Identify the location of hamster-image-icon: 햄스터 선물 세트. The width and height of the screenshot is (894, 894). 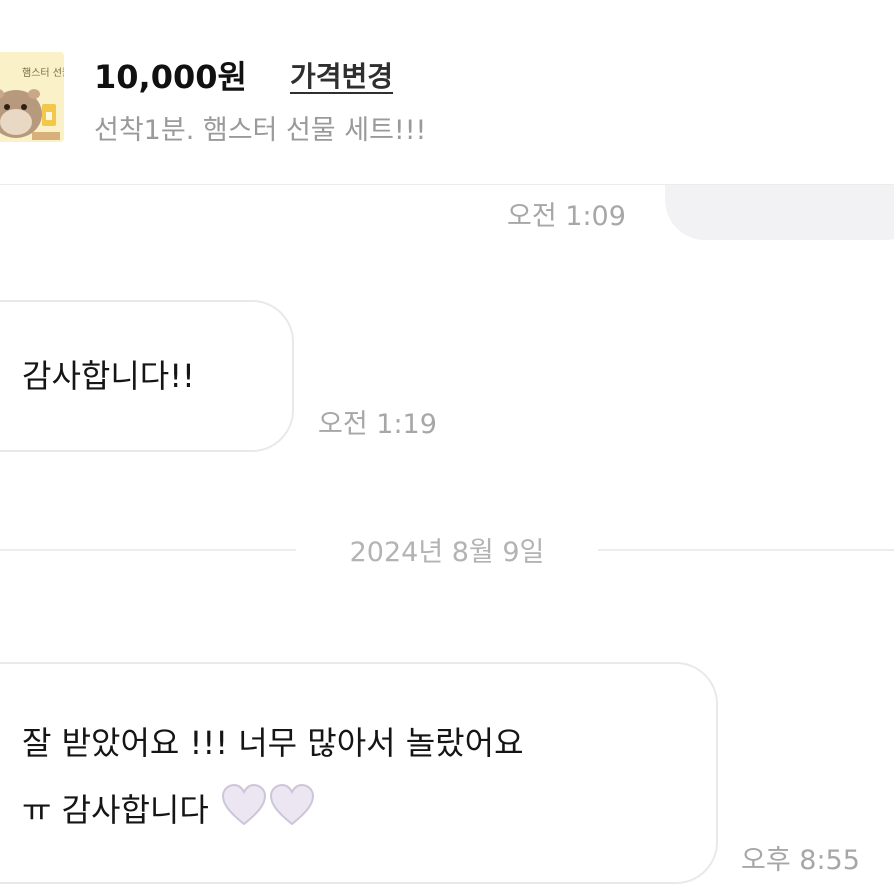
(32, 97).